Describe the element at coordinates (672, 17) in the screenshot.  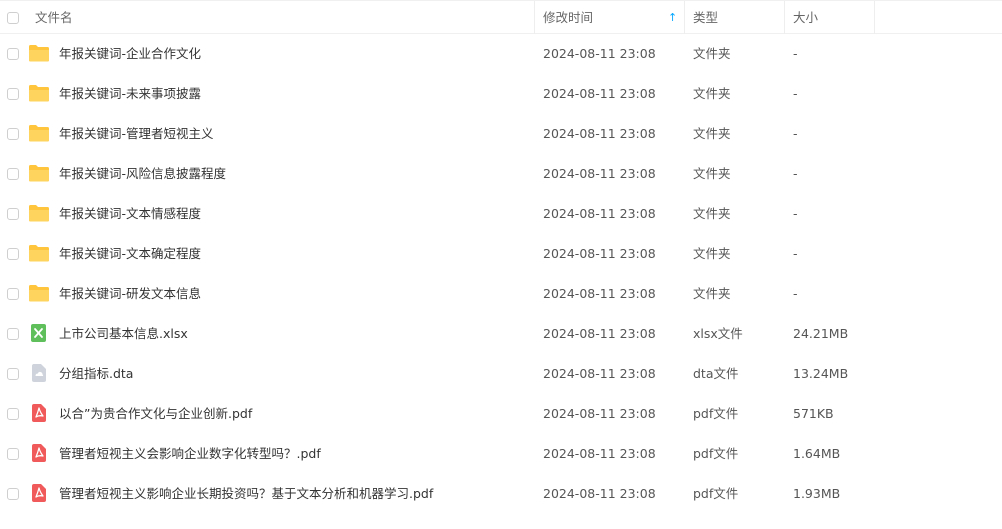
I see `sort-ascending-icon: ↑` at that location.